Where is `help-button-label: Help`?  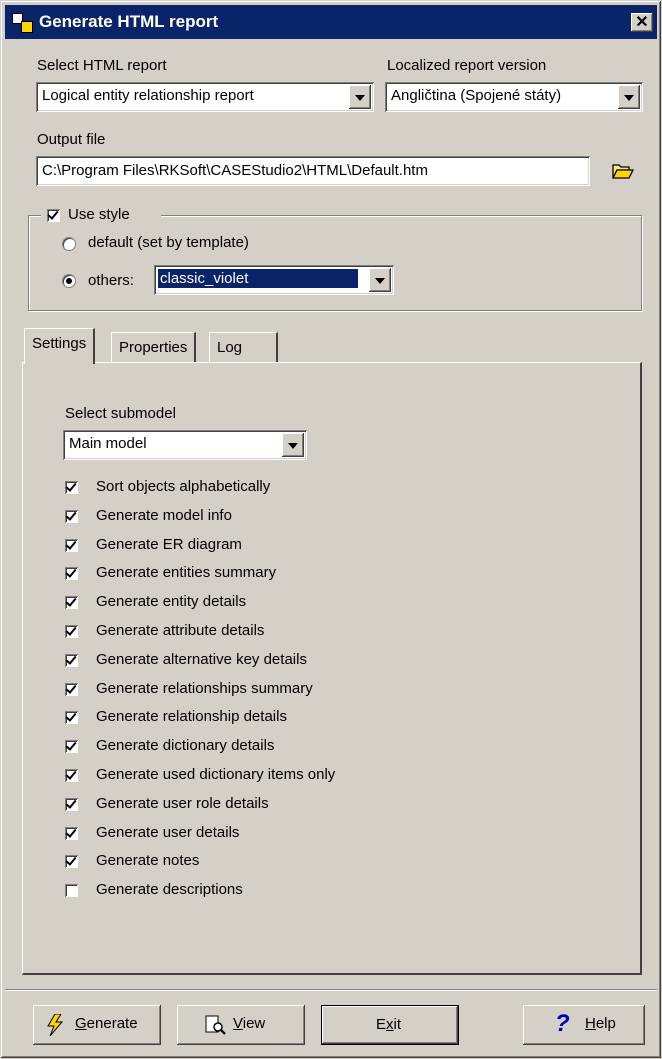
help-button-label: Help is located at coordinates (600, 1023).